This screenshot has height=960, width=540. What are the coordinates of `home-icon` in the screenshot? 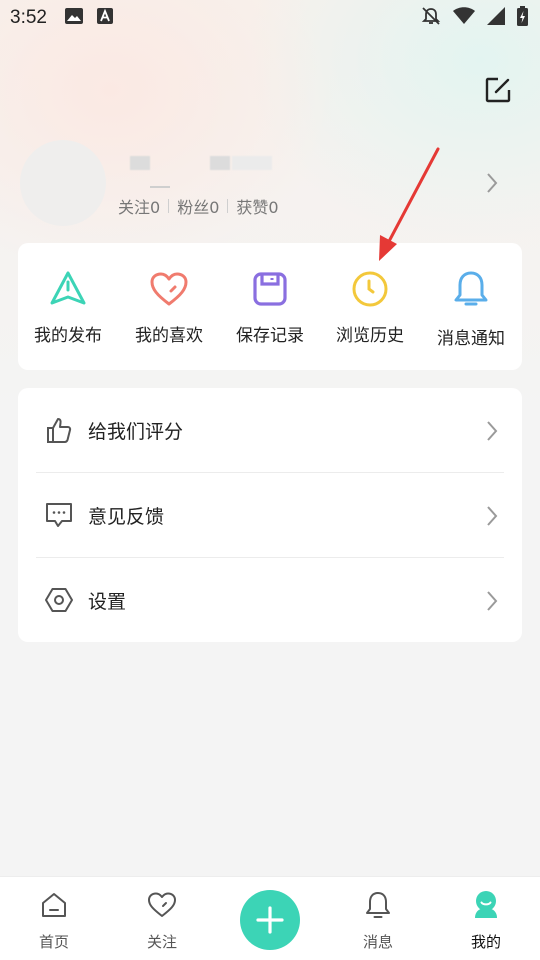 It's located at (54, 905).